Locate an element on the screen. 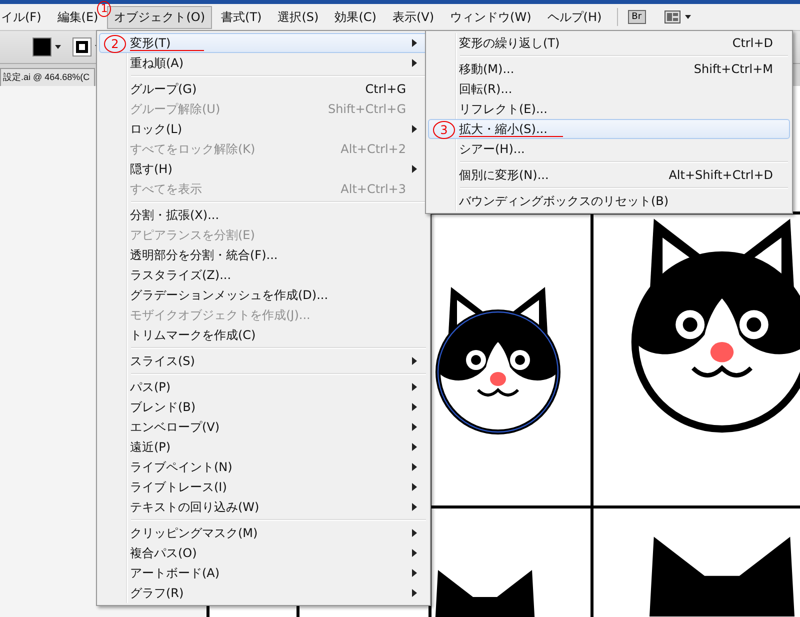  menu-item: グループ(G) Ctrl+G is located at coordinates (263, 89).